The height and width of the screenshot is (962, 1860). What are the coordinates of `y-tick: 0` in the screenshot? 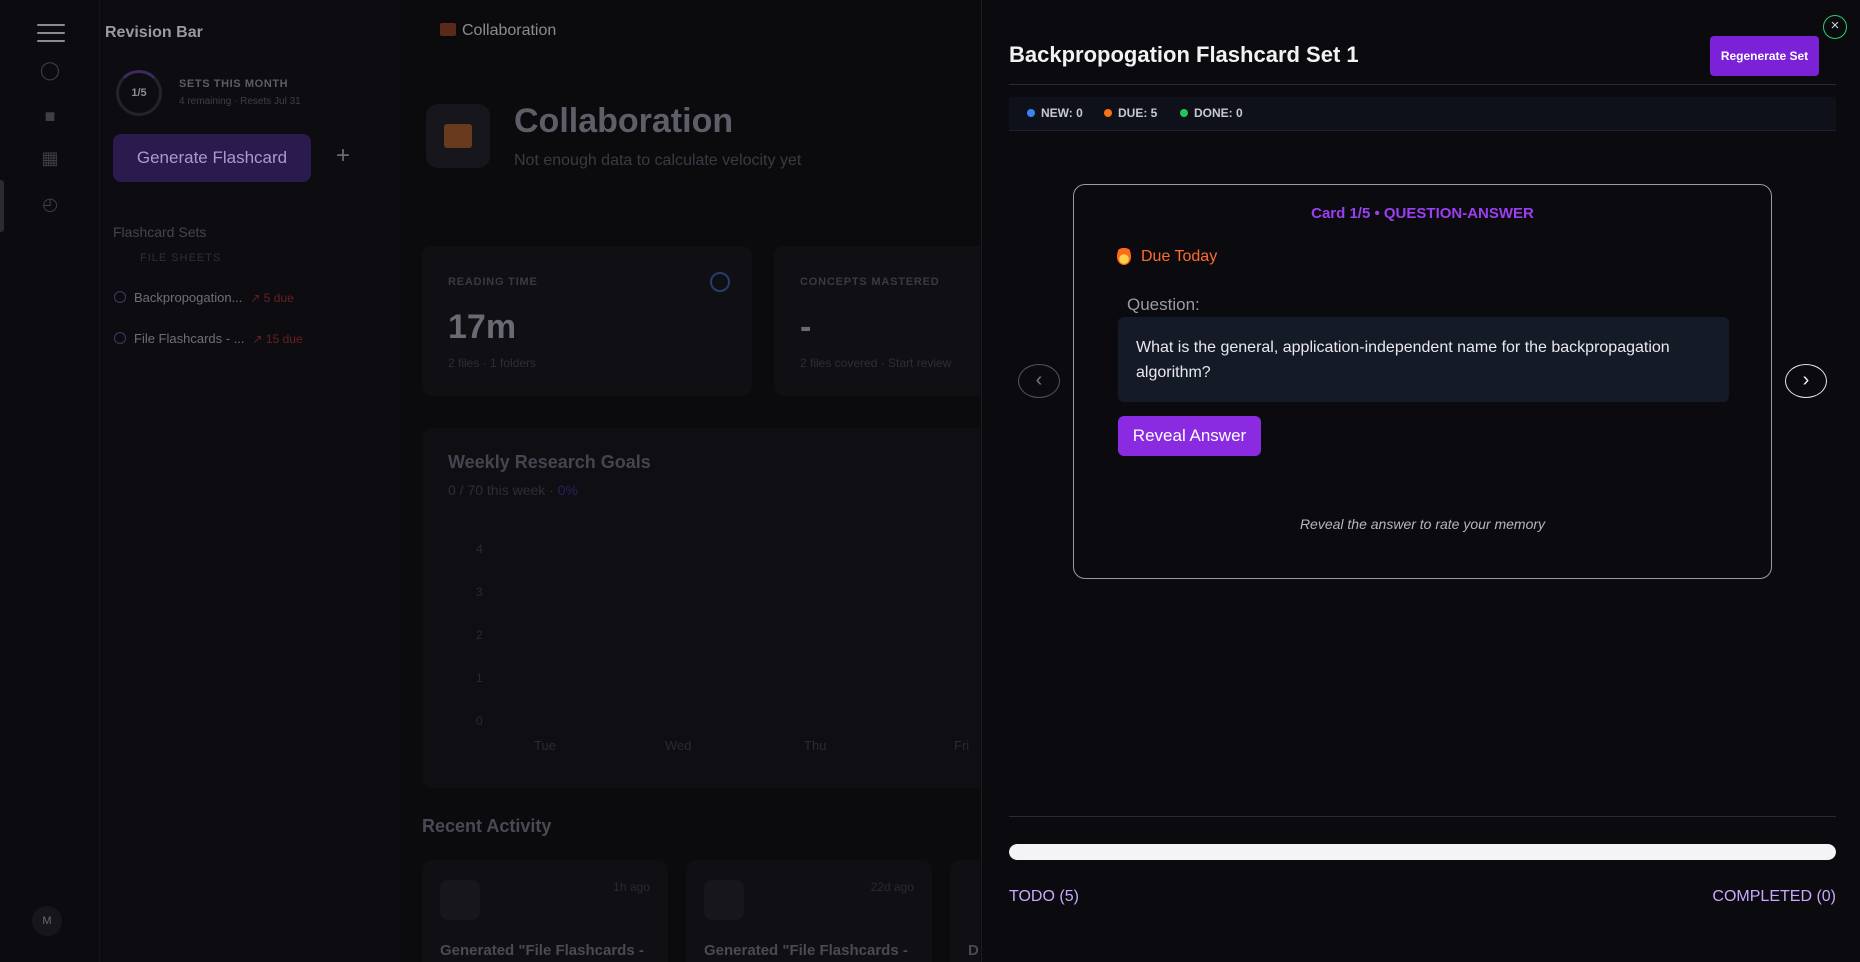 It's located at (479, 721).